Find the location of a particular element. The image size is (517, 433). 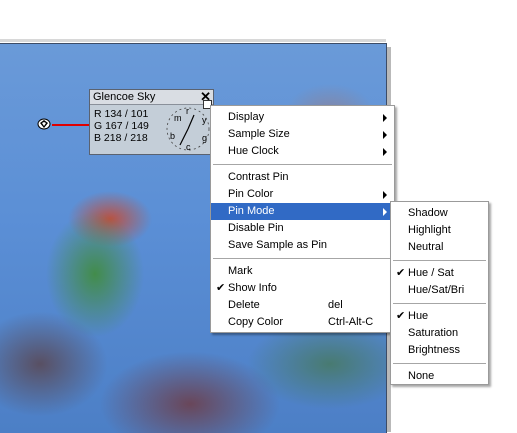

menu-item-label: Hue Clock is located at coordinates (253, 151).